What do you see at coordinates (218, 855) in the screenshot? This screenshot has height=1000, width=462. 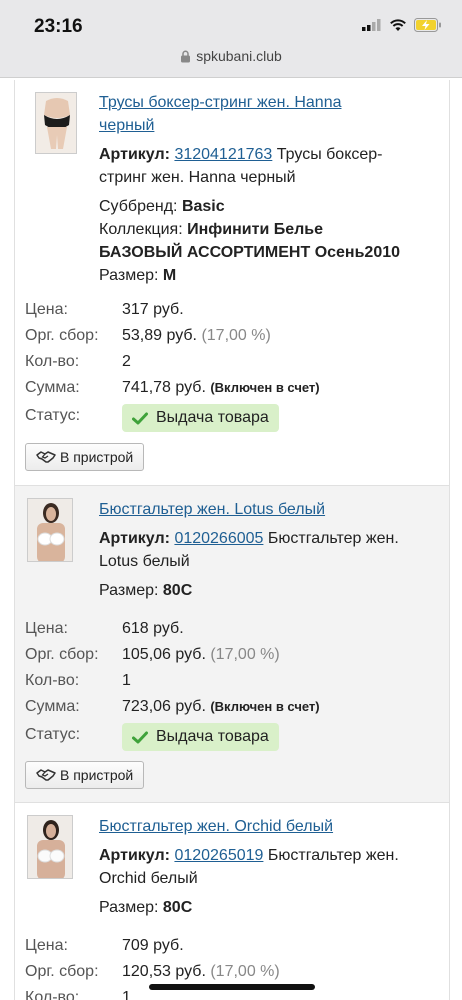 I see `article-link: 0120265019` at bounding box center [218, 855].